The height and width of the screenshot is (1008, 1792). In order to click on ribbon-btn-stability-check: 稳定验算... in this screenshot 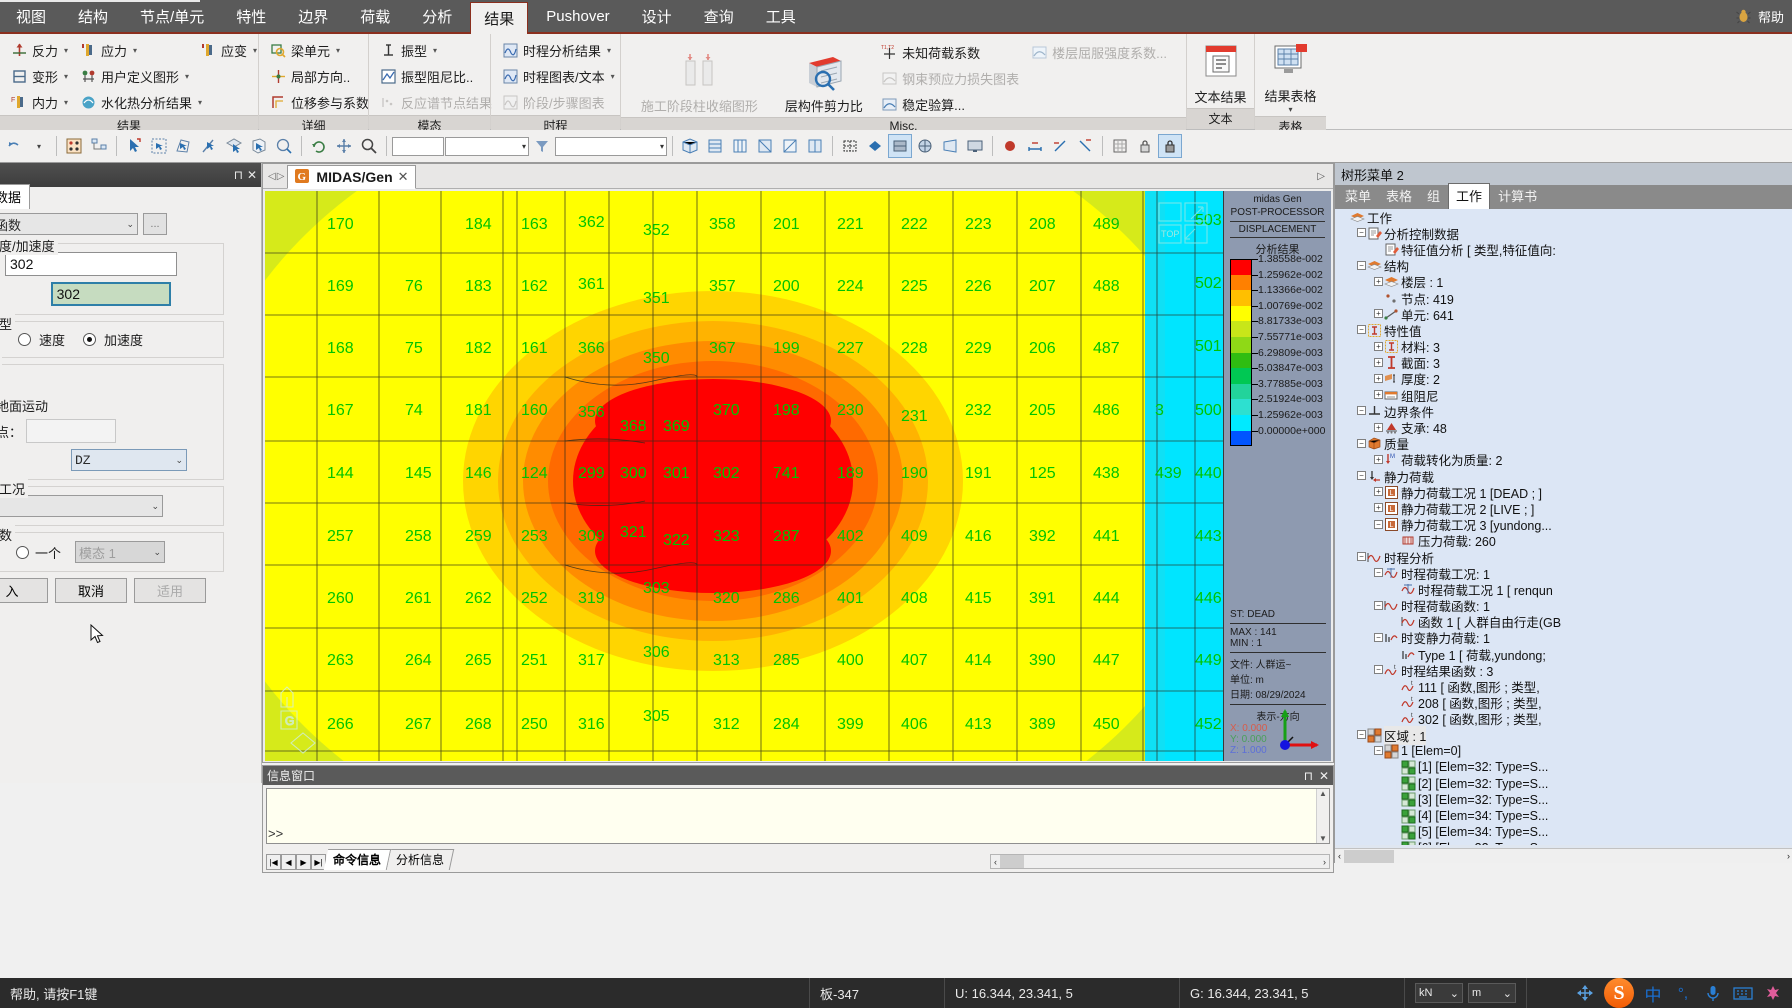, I will do `click(950, 104)`.